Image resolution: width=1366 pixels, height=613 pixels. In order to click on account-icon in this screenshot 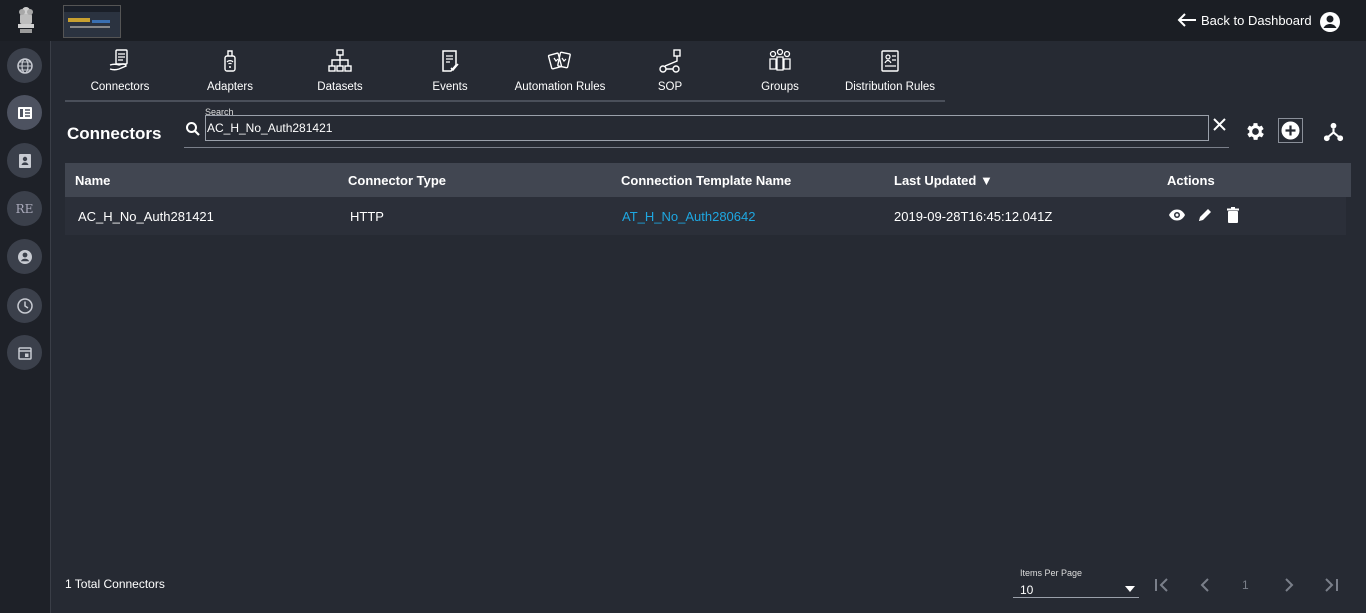, I will do `click(1330, 22)`.